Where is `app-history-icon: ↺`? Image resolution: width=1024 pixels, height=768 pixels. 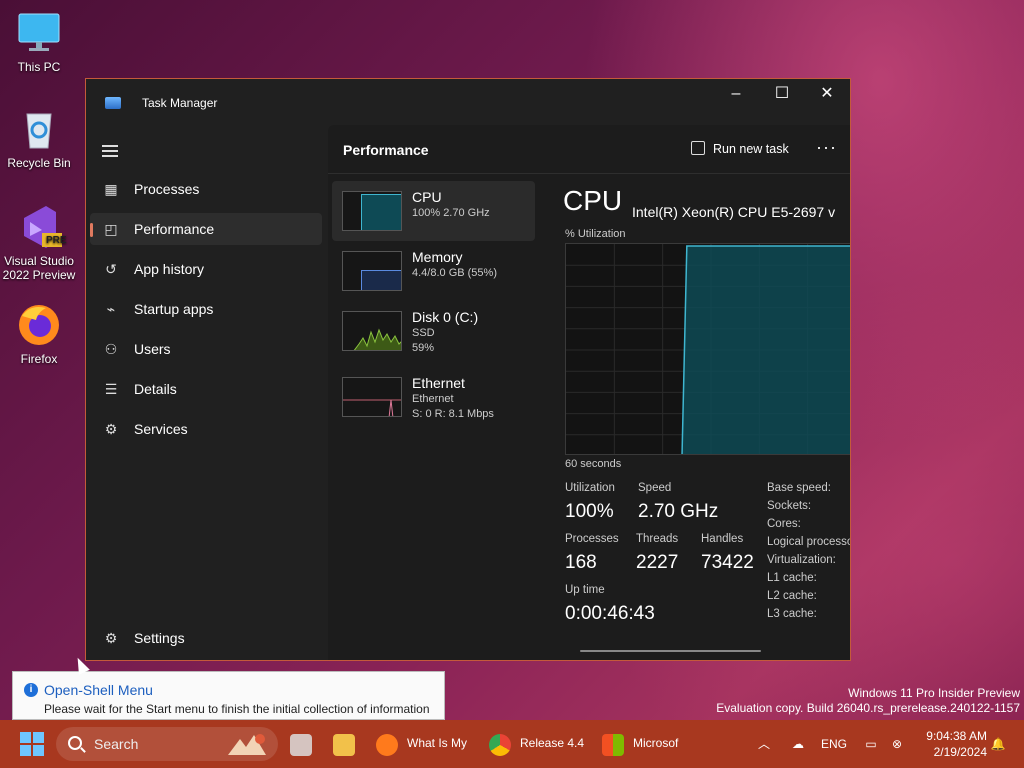 app-history-icon: ↺ is located at coordinates (111, 269).